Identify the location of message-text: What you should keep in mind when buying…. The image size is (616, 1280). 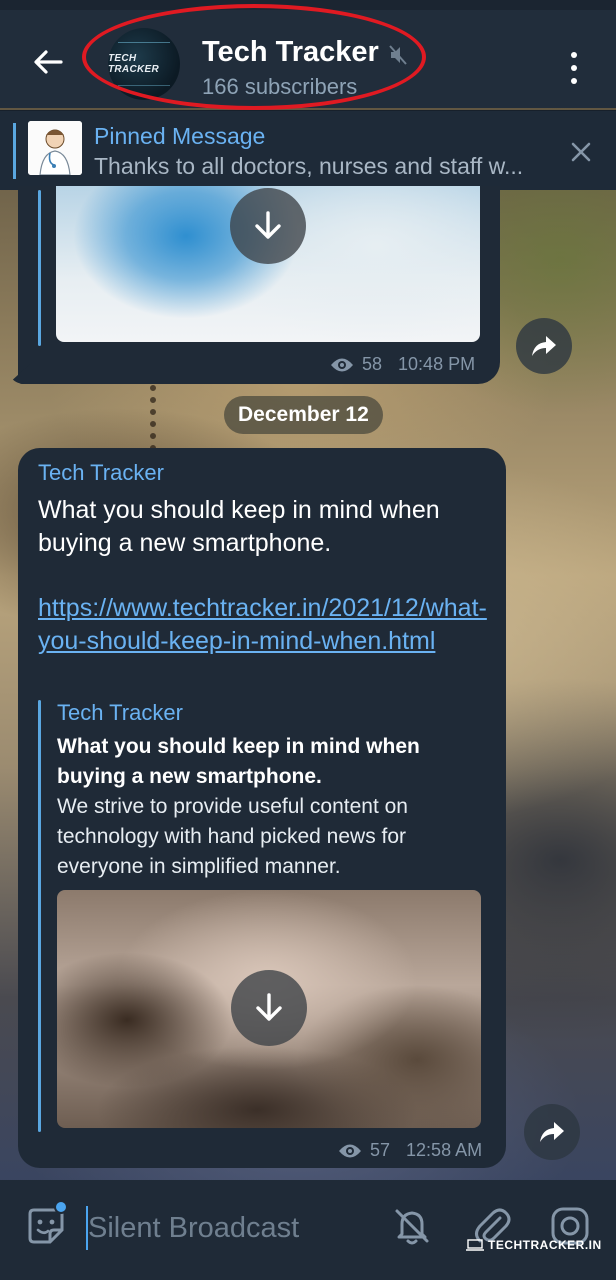
(239, 526).